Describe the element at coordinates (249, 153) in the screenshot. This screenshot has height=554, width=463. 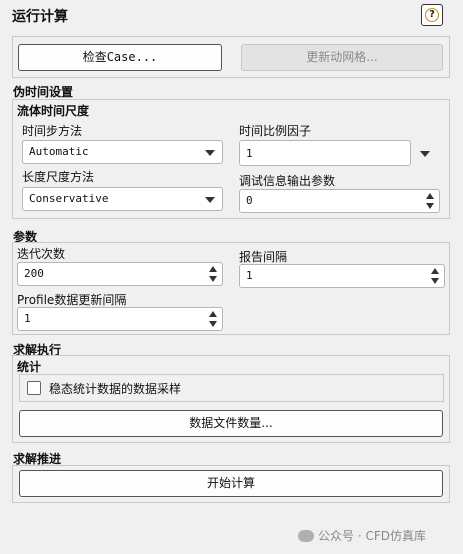
I see `time-scale-factor-value: 1` at that location.